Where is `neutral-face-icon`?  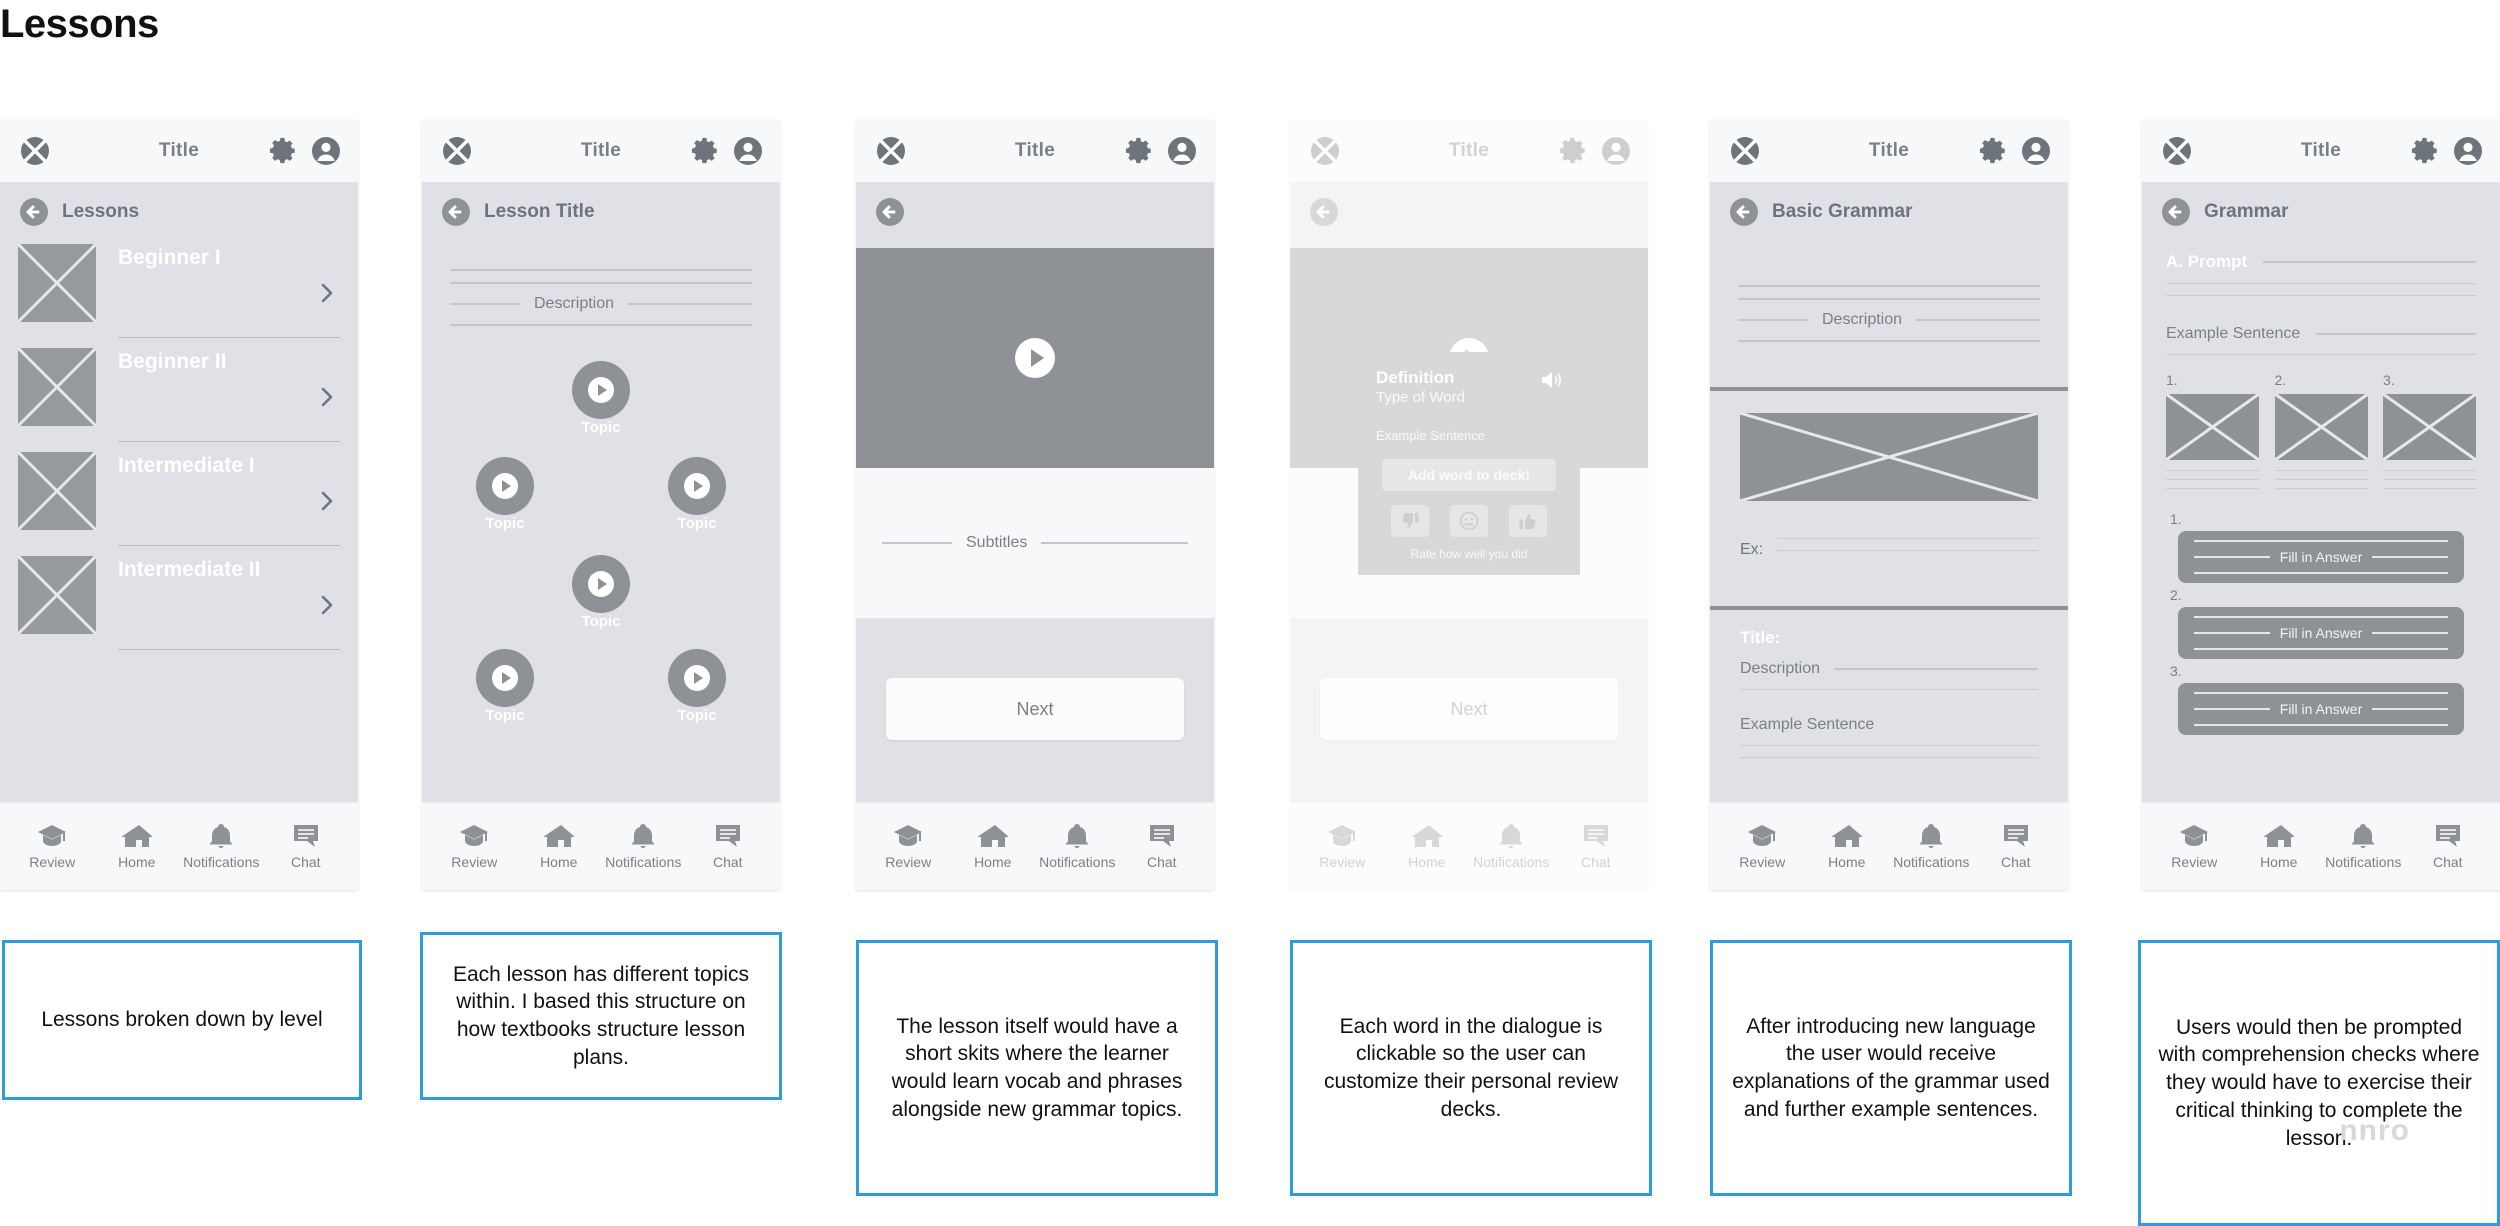
neutral-face-icon is located at coordinates (1468, 521).